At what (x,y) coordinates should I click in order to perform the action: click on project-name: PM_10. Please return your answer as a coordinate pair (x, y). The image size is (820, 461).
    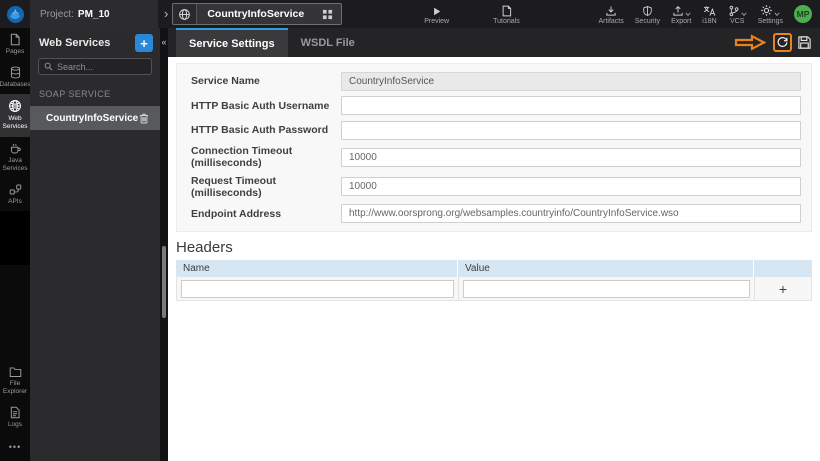
    Looking at the image, I should click on (93, 14).